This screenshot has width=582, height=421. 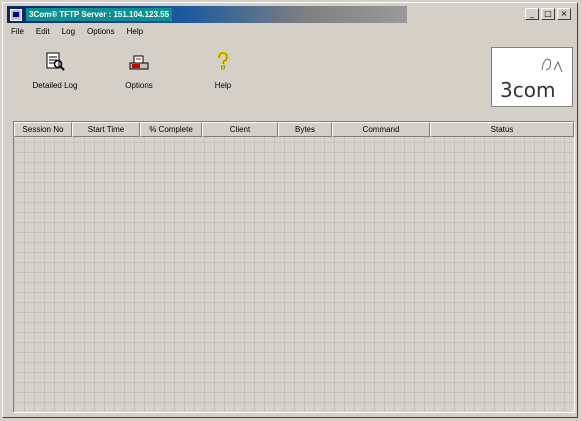 What do you see at coordinates (305, 129) in the screenshot?
I see `col-bytes: Bytes` at bounding box center [305, 129].